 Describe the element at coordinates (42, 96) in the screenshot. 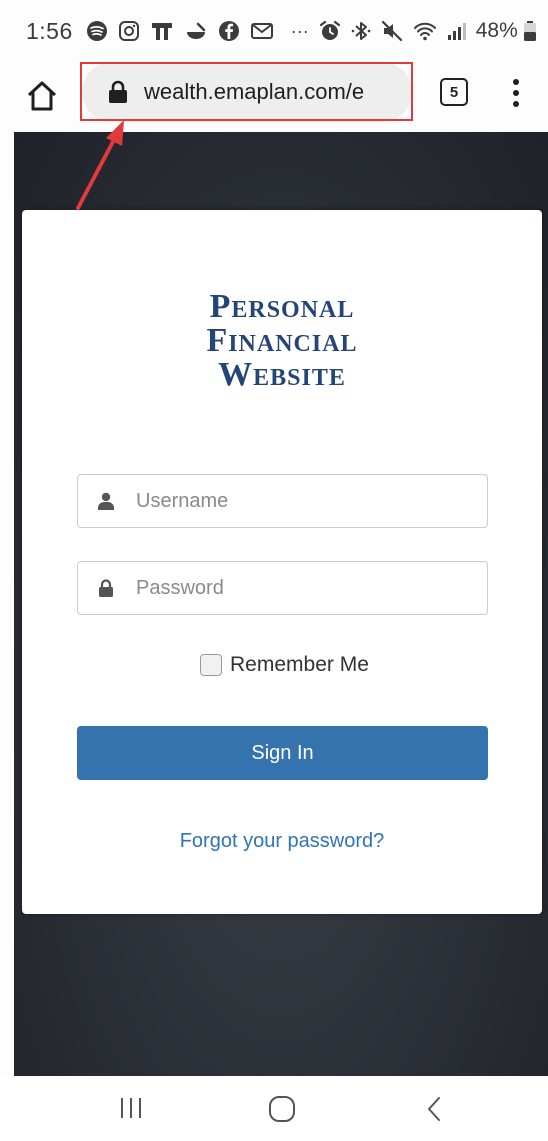

I see `home-icon` at that location.